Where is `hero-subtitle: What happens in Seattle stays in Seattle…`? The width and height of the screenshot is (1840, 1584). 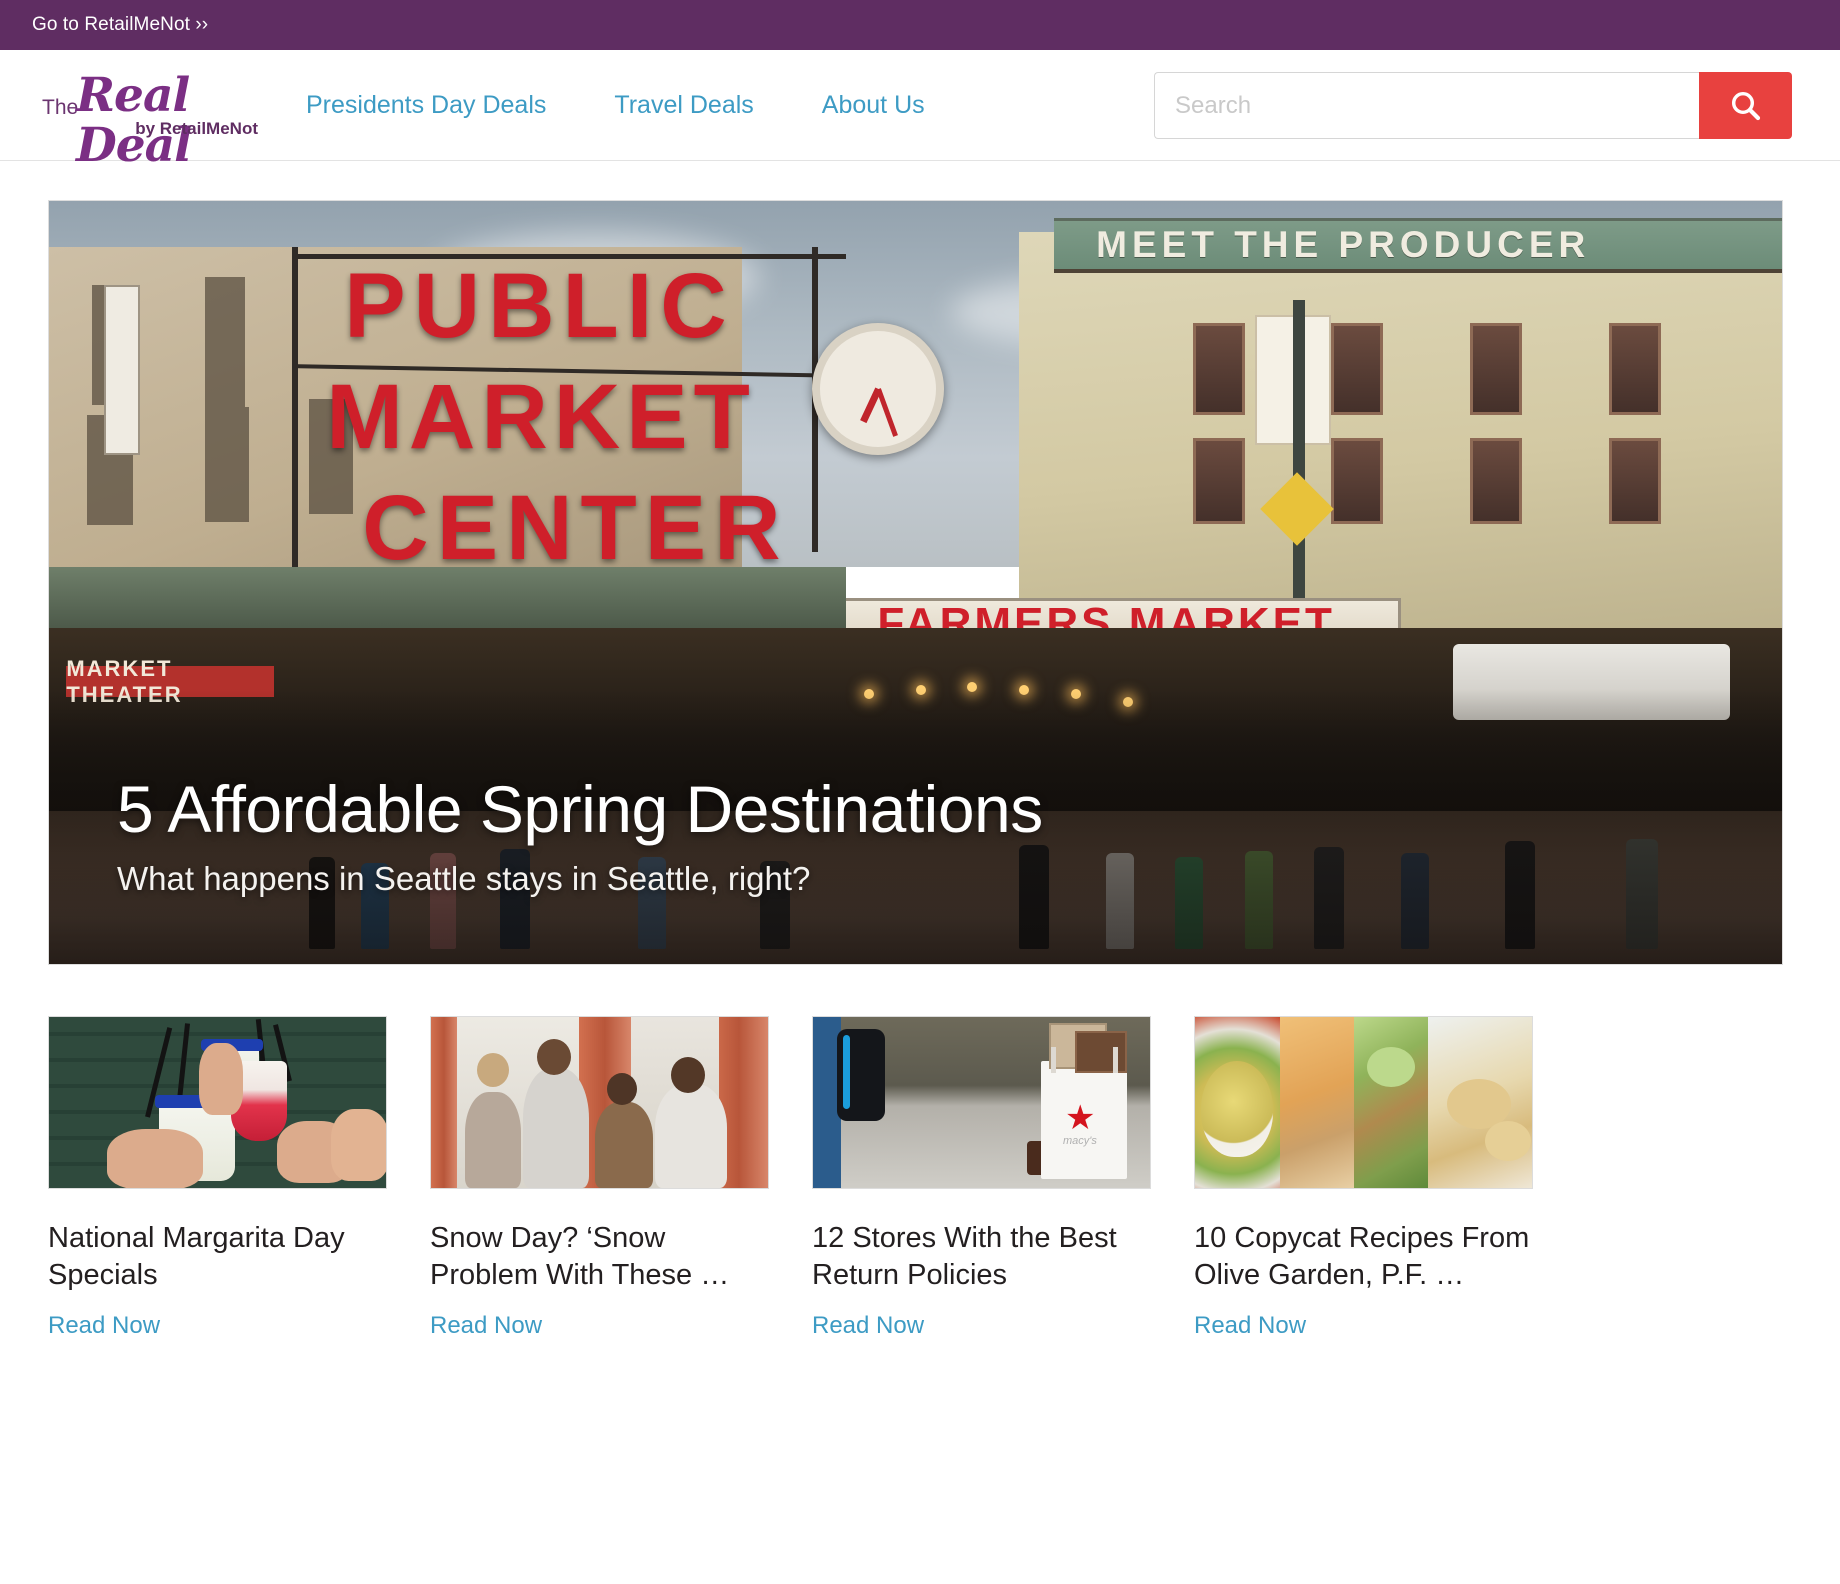
hero-subtitle: What happens in Seattle stays in Seattle… is located at coordinates (464, 878).